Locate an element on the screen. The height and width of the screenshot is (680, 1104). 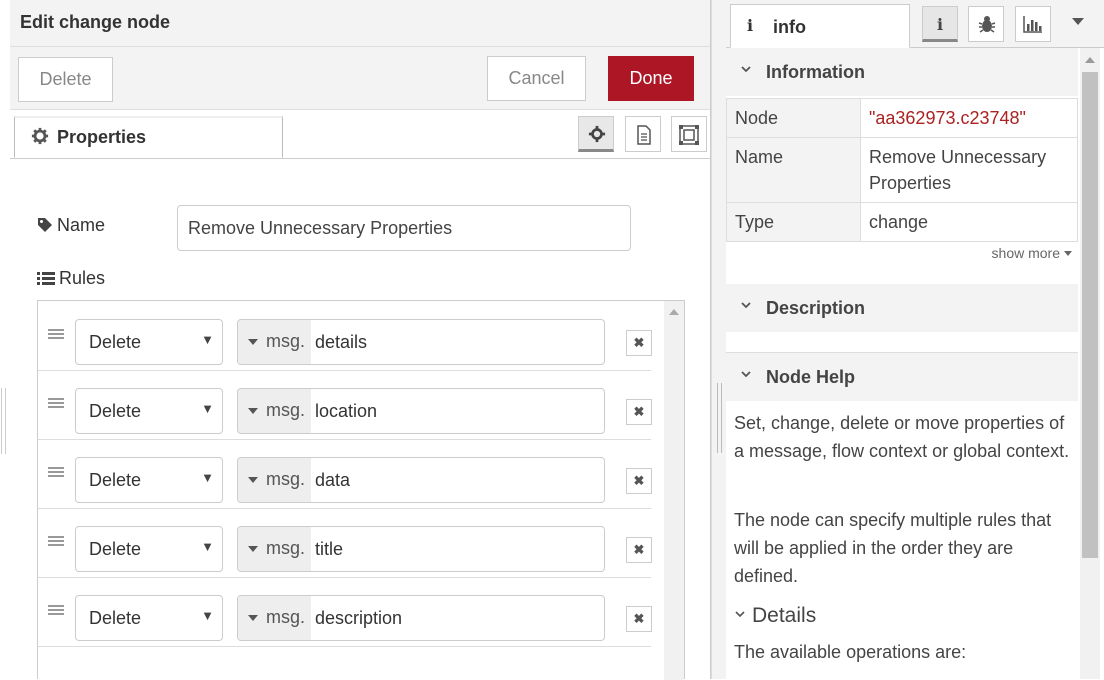
rule-row: Delete ▼ msg. description ✖ is located at coordinates (345, 612).